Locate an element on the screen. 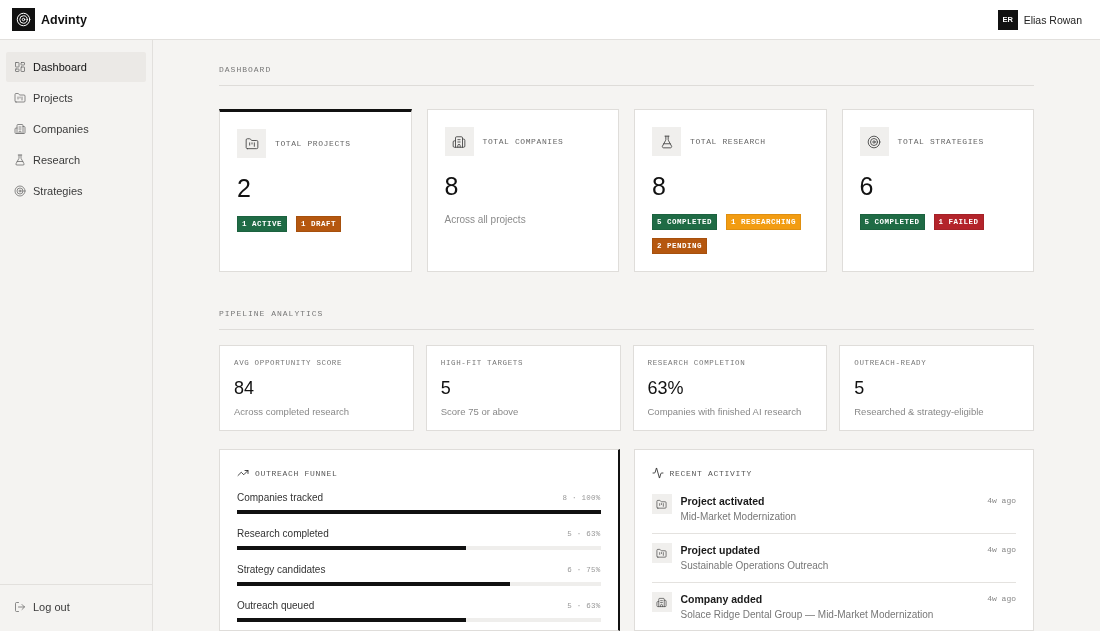 The width and height of the screenshot is (1100, 631). panel-title: OUTREACH FUNNEL is located at coordinates (296, 473).